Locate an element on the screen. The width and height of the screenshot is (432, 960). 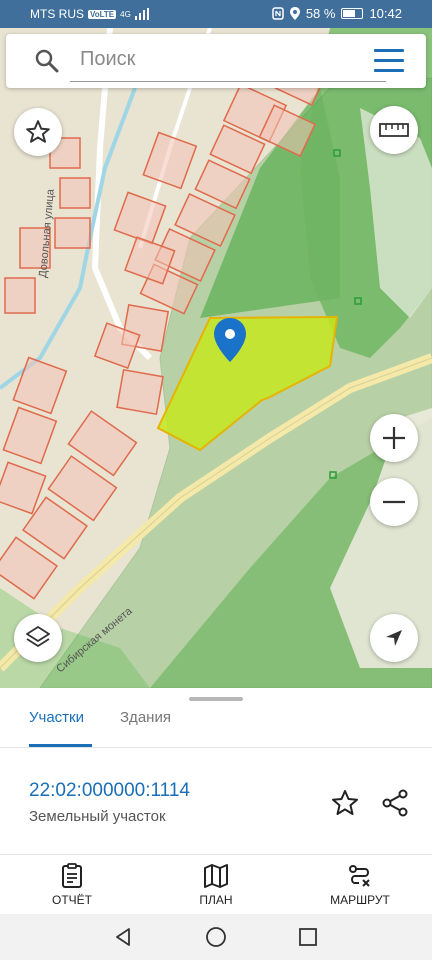
status-right: 58 % 10:42 is located at coordinates (337, 13).